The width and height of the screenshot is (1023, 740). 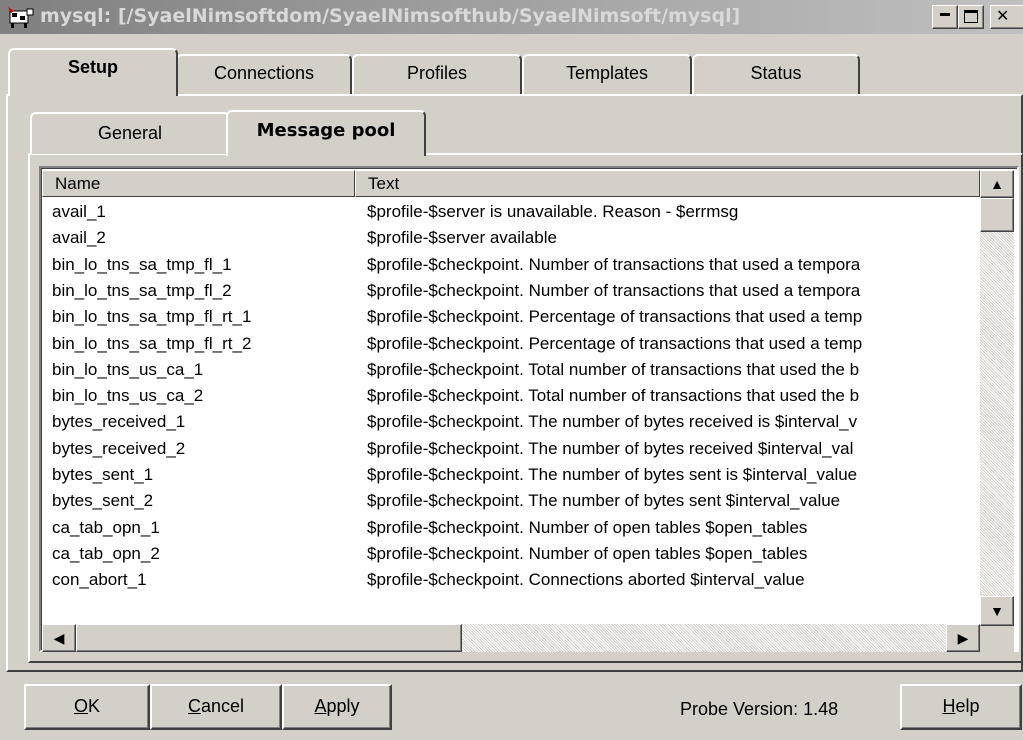 I want to click on list-row-name: ca_tab_opn_2, so click(x=106, y=553).